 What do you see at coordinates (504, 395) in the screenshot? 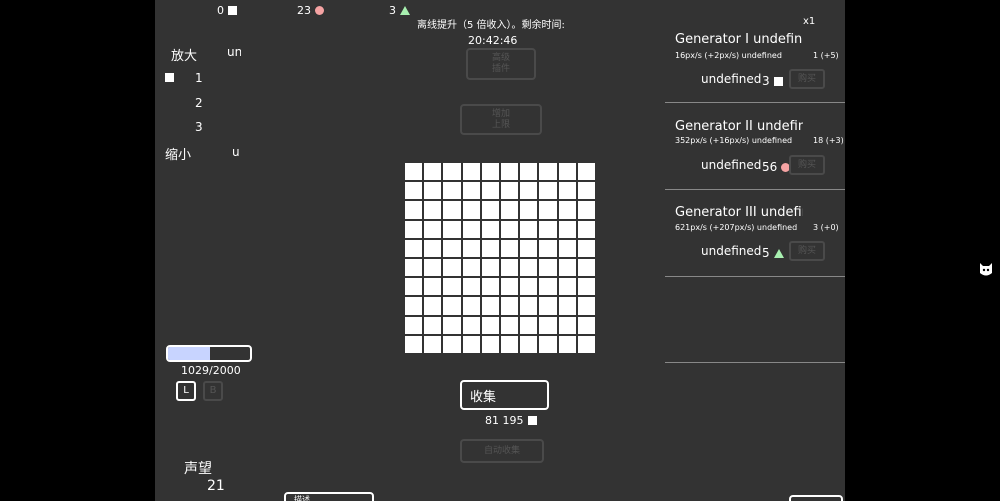
I see `collect-button: 收集` at bounding box center [504, 395].